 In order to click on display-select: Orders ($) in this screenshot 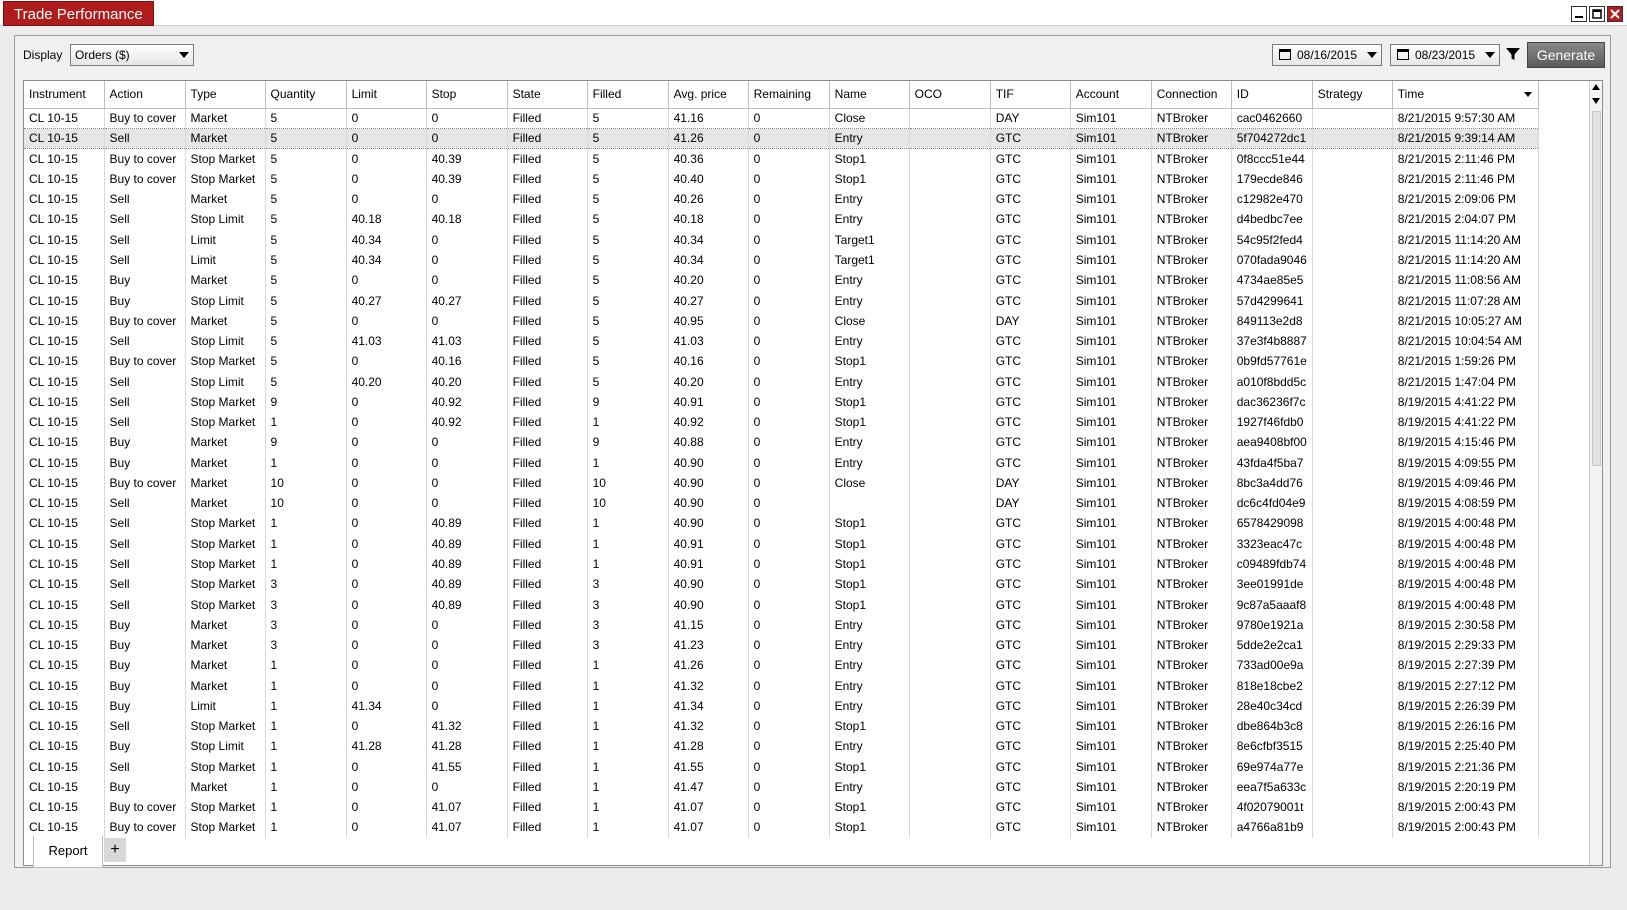, I will do `click(132, 55)`.